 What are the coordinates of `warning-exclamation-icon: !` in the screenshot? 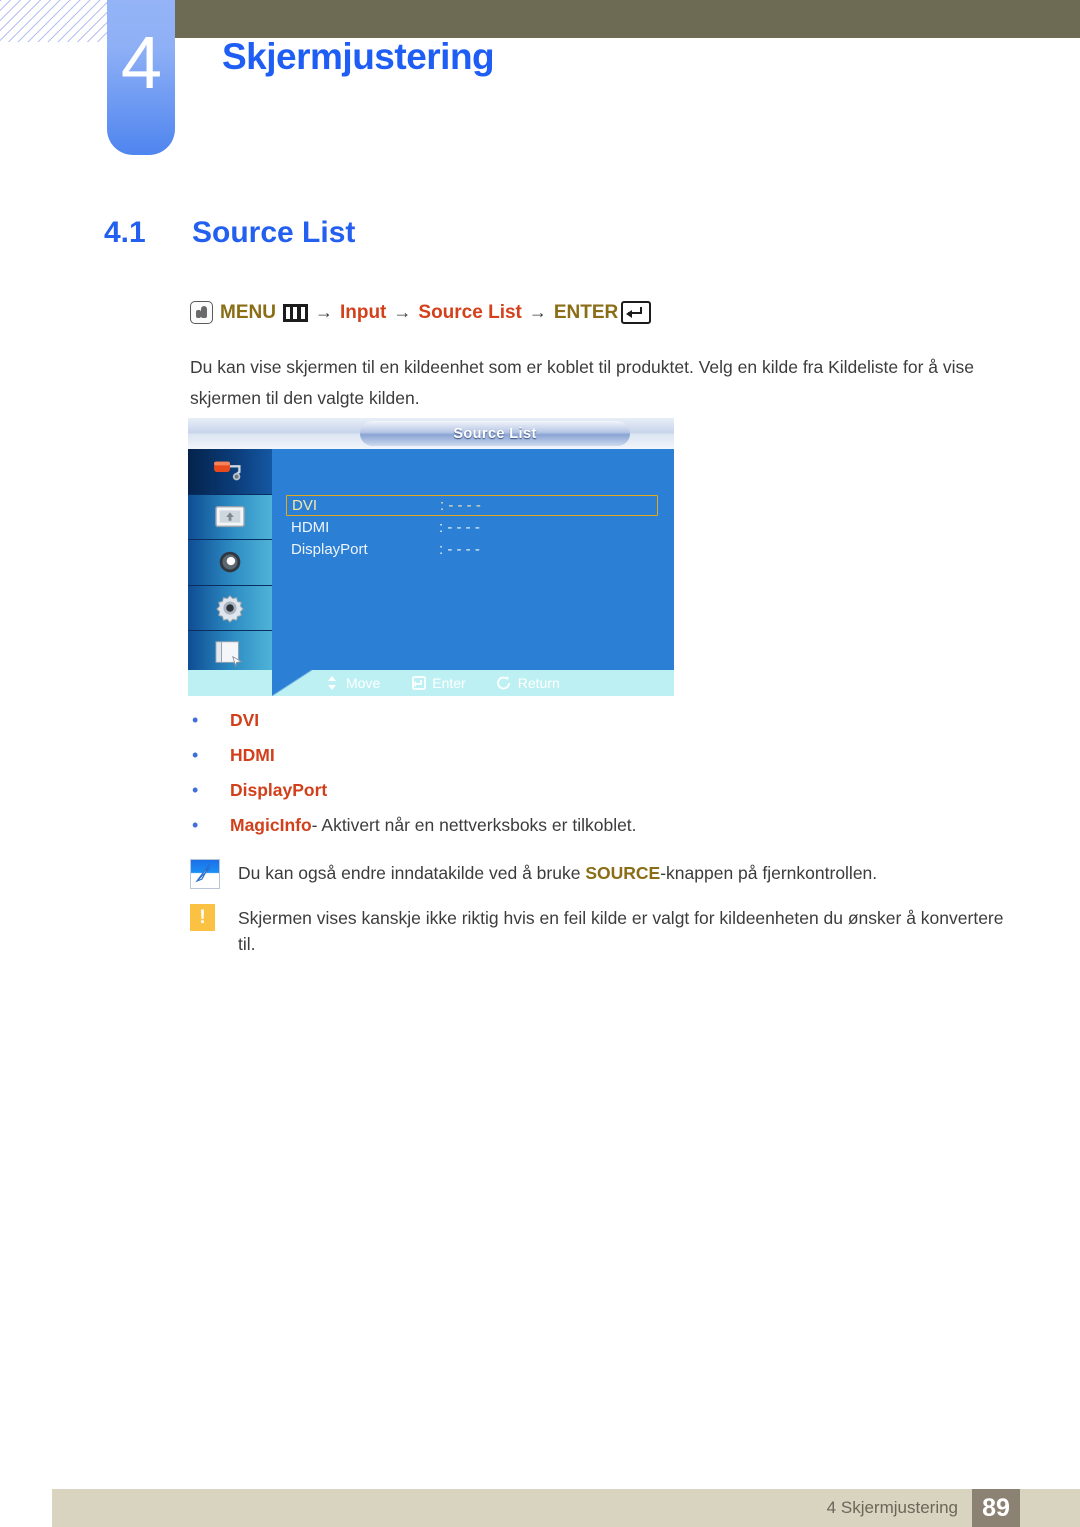 It's located at (202, 917).